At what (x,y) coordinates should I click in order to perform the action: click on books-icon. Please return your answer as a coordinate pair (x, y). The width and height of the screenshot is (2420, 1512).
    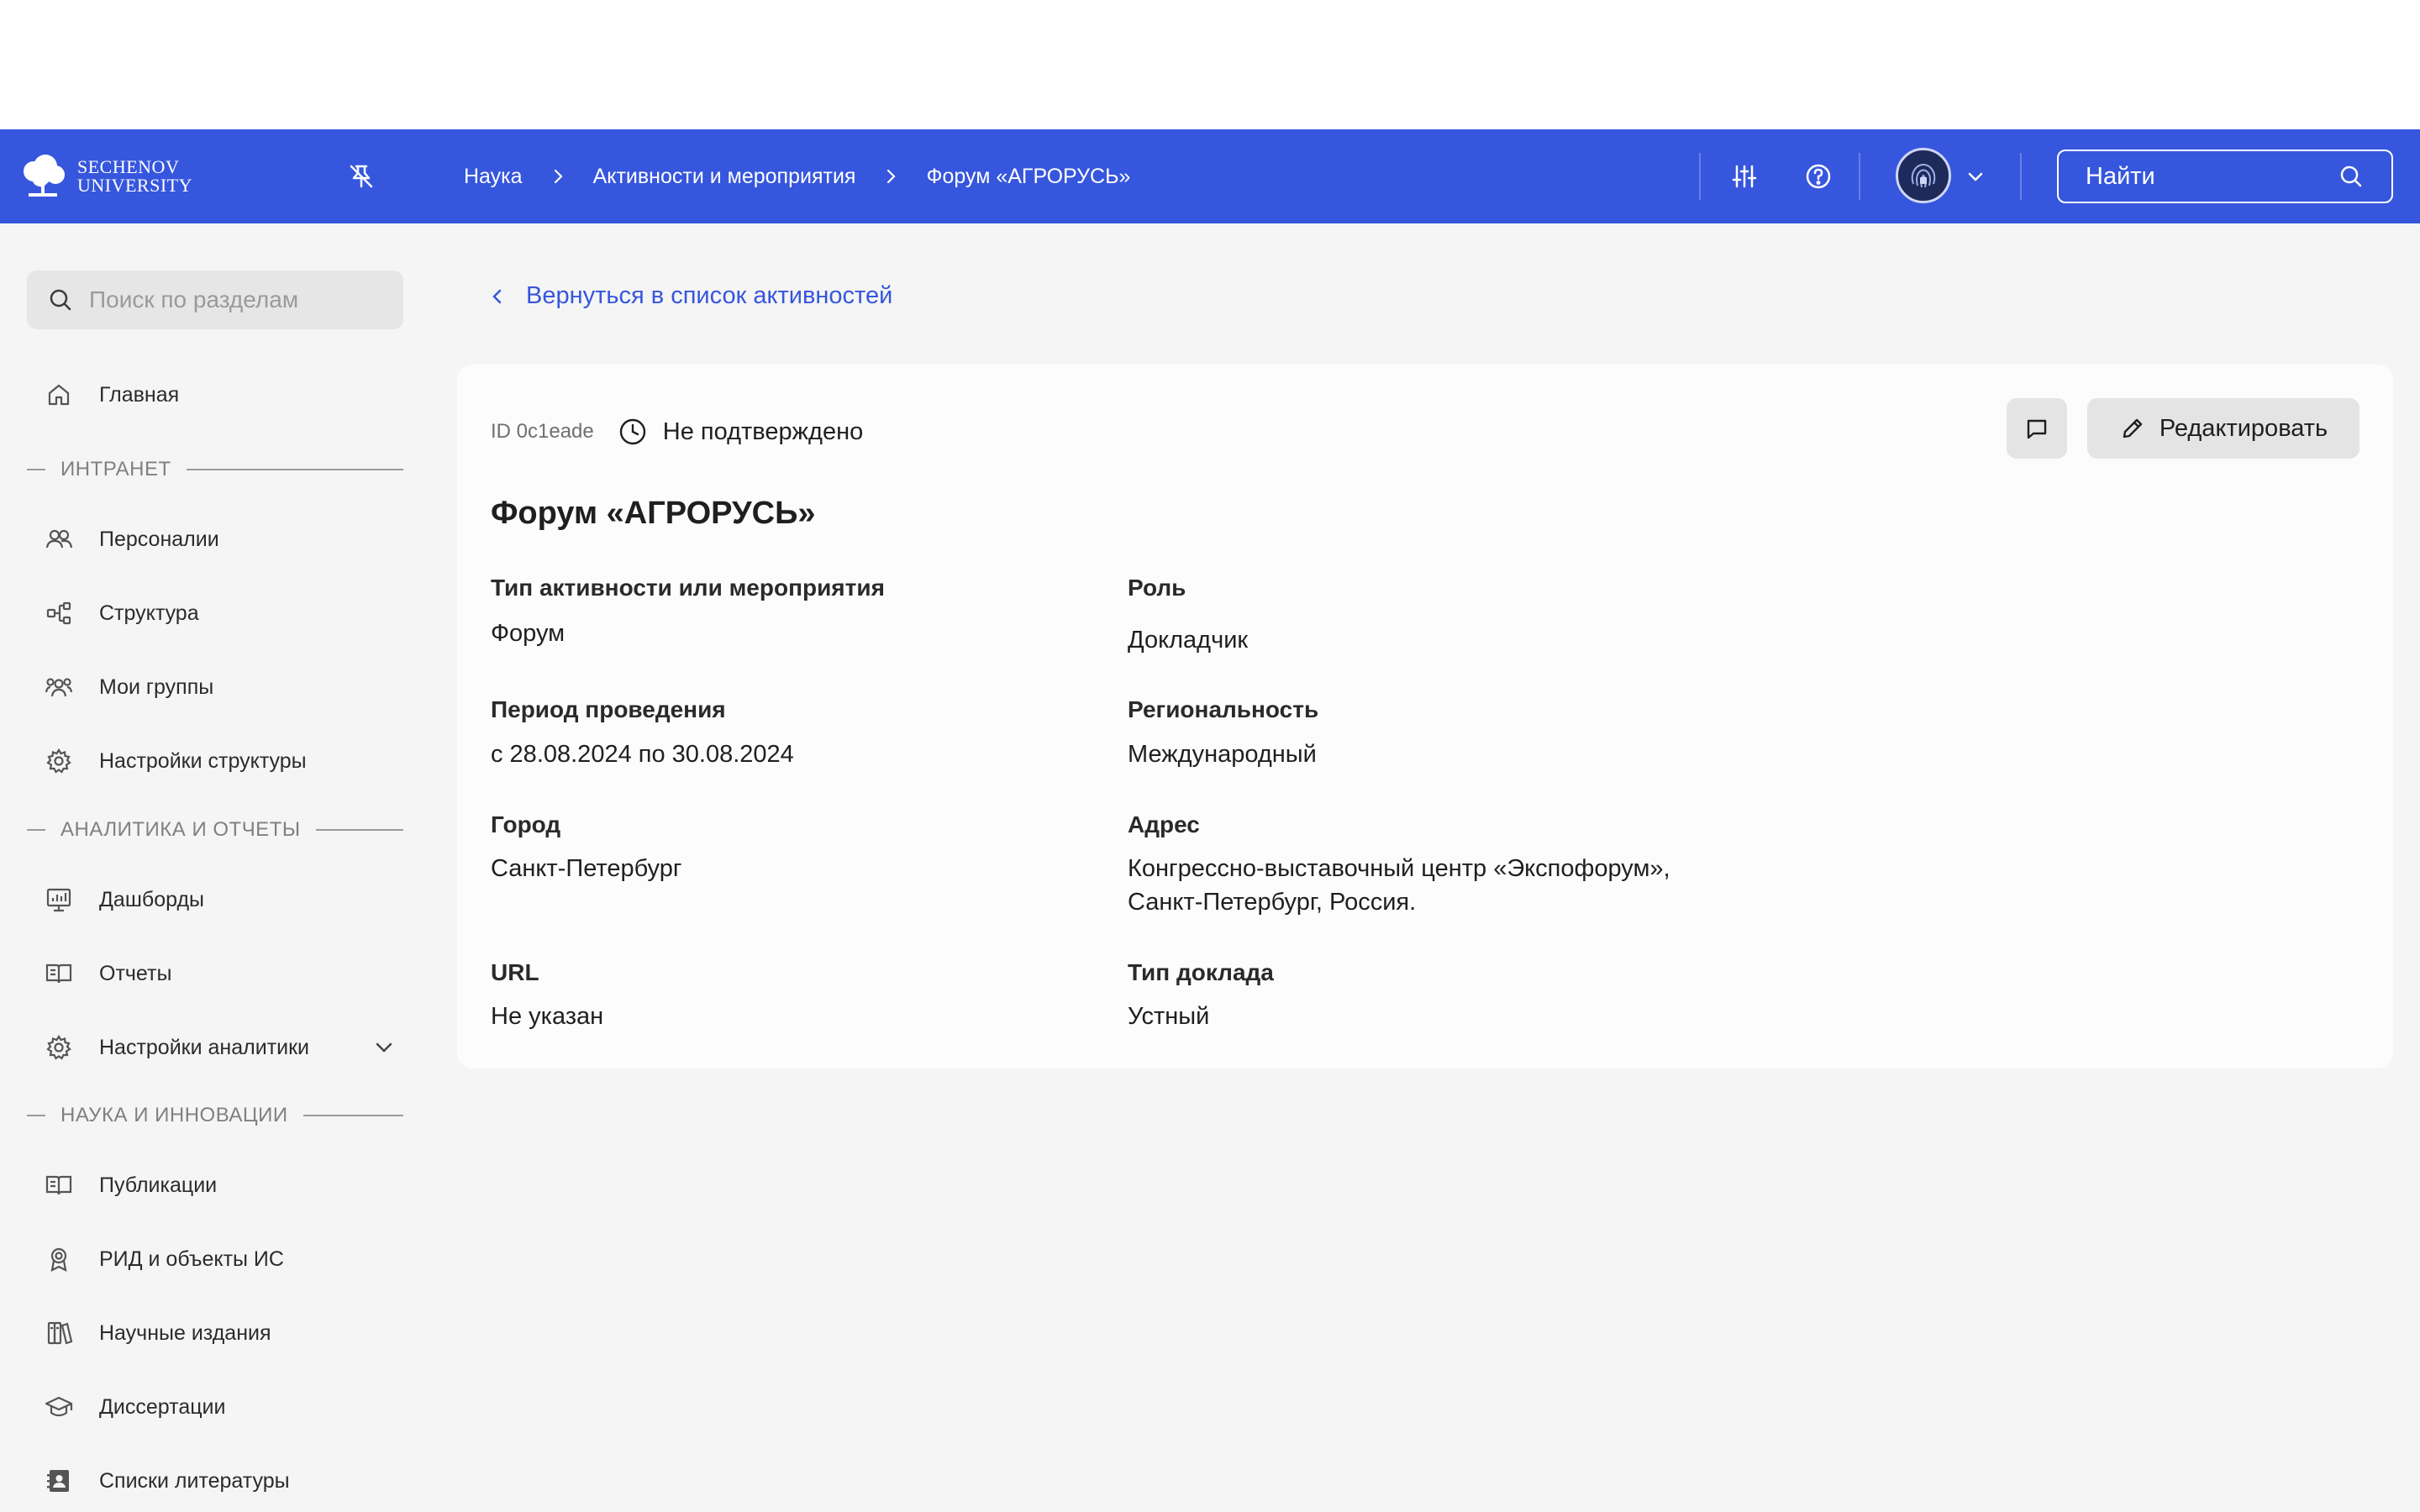
    Looking at the image, I should click on (60, 1333).